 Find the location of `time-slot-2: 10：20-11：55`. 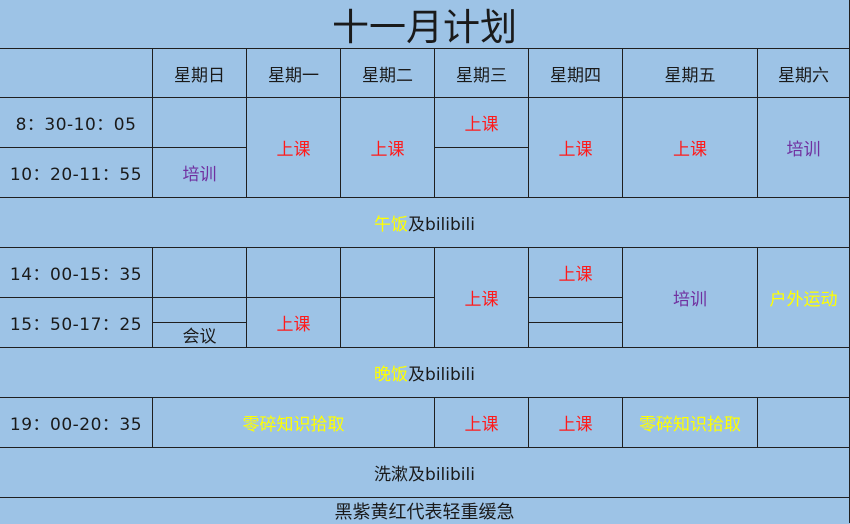

time-slot-2: 10：20-11：55 is located at coordinates (76, 173).